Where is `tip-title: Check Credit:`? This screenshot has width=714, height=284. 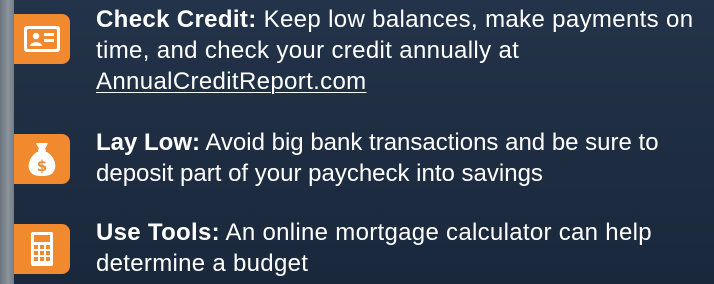 tip-title: Check Credit: is located at coordinates (176, 19).